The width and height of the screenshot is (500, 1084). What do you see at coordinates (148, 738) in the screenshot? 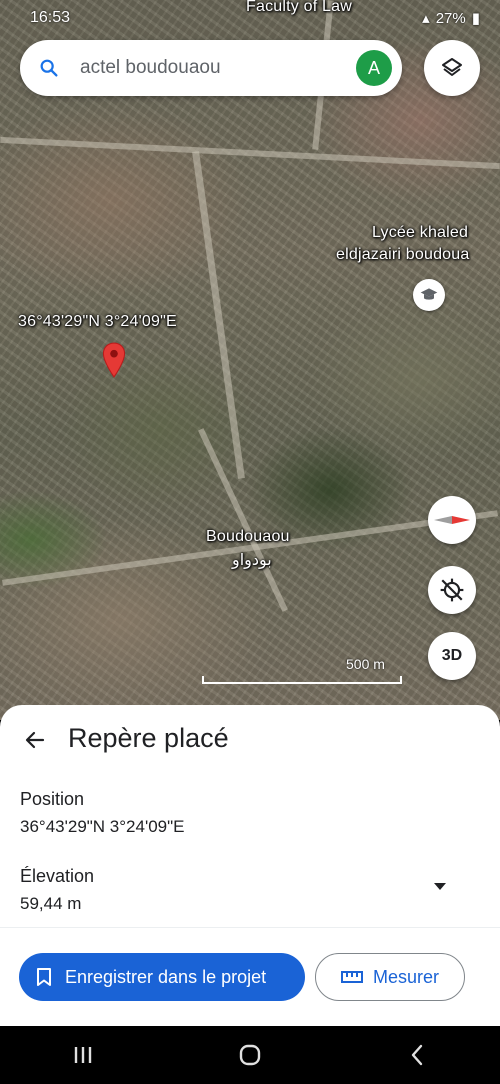
I see `sheet-title: Repère placé` at bounding box center [148, 738].